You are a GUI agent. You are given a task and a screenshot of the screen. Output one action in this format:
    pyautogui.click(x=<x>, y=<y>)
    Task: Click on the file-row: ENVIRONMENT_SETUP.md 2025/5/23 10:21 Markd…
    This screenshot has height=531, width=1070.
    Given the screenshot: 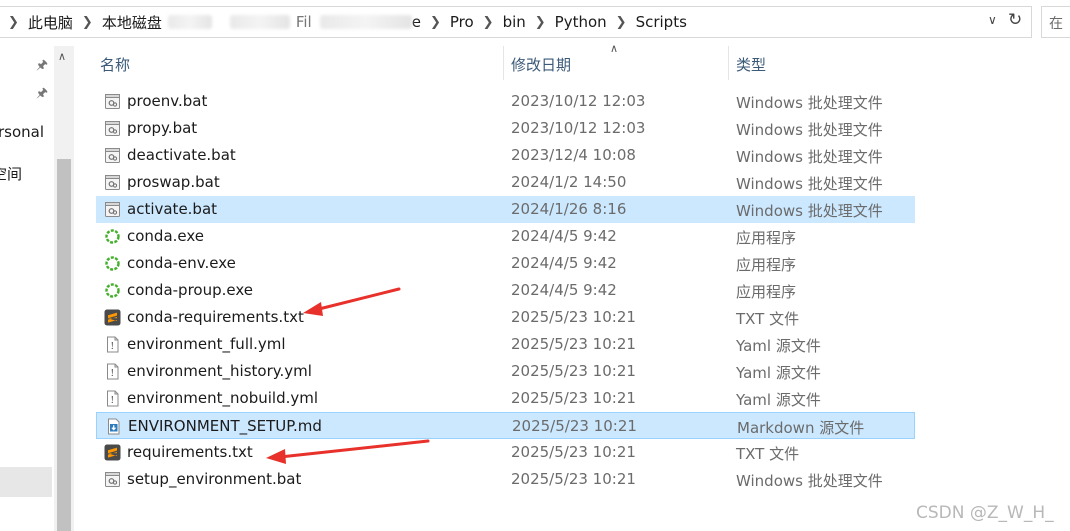 What is the action you would take?
    pyautogui.click(x=505, y=425)
    